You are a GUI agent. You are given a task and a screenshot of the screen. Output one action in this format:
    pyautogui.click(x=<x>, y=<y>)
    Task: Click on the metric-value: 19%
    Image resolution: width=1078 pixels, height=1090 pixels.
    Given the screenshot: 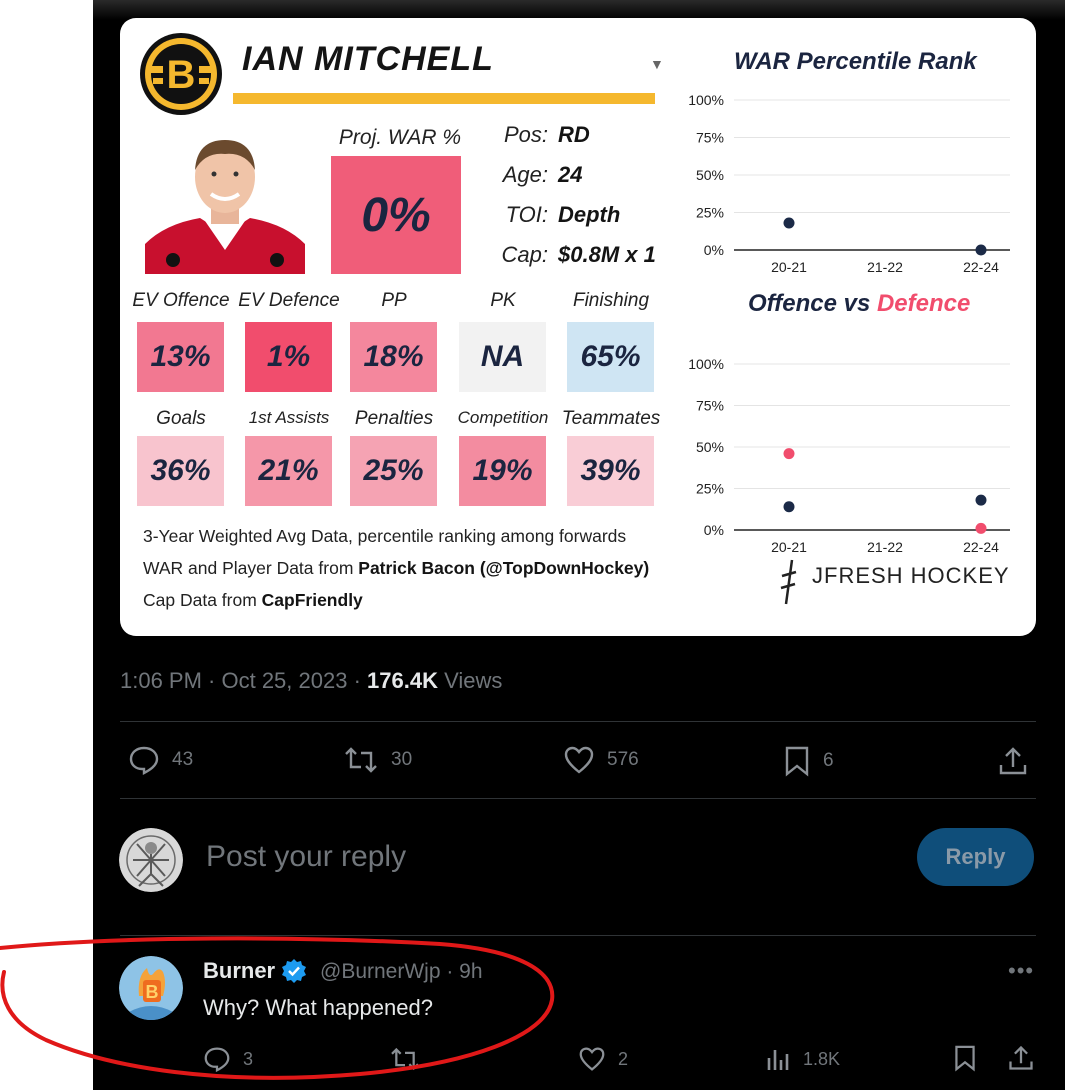 What is the action you would take?
    pyautogui.click(x=502, y=471)
    